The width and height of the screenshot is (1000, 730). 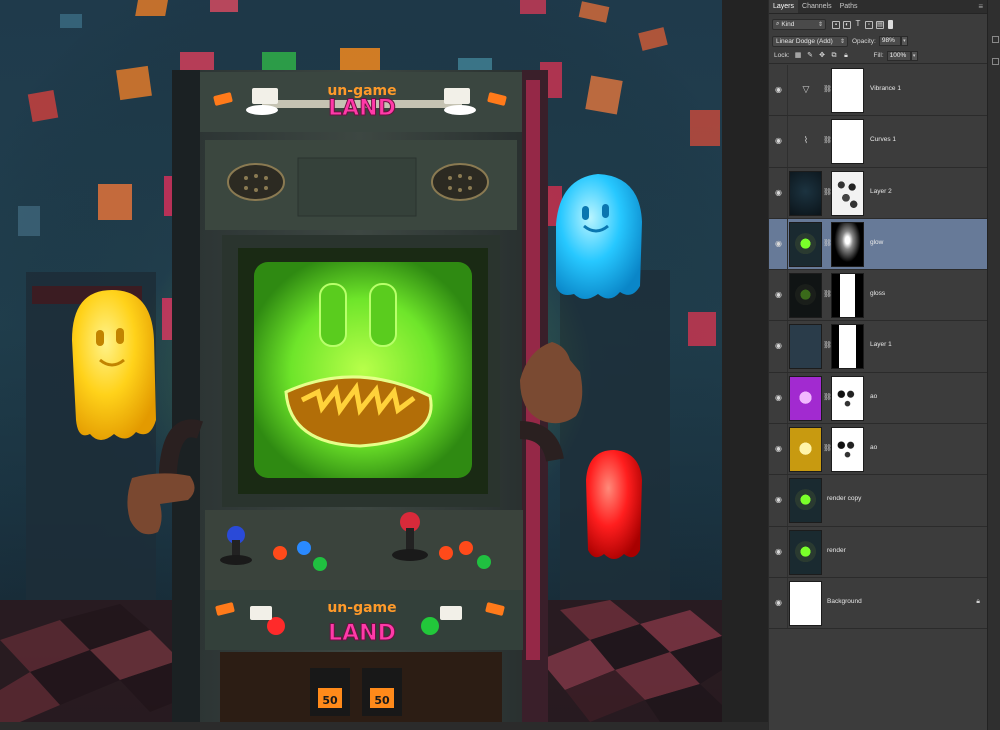 What do you see at coordinates (864, 41) in the screenshot?
I see `opacity-label: Opacity:` at bounding box center [864, 41].